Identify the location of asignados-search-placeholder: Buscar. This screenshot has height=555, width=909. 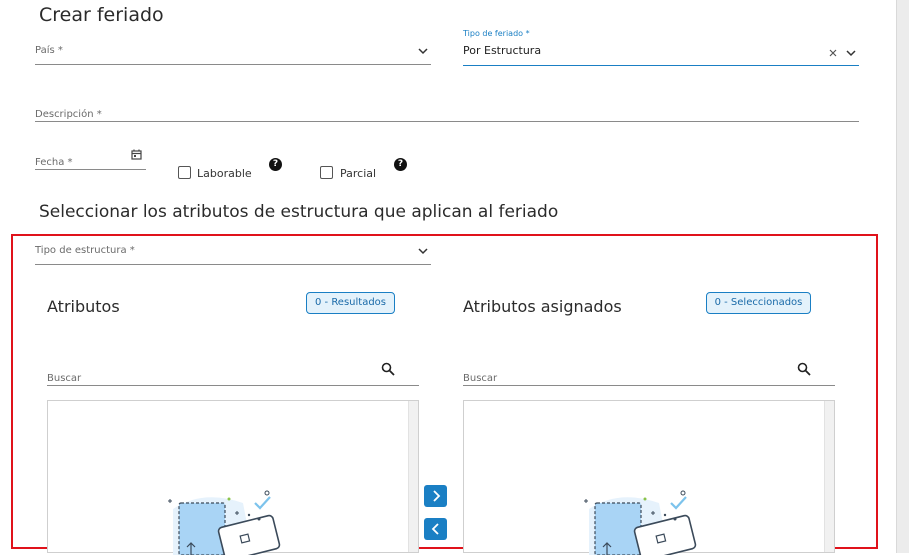
(480, 378).